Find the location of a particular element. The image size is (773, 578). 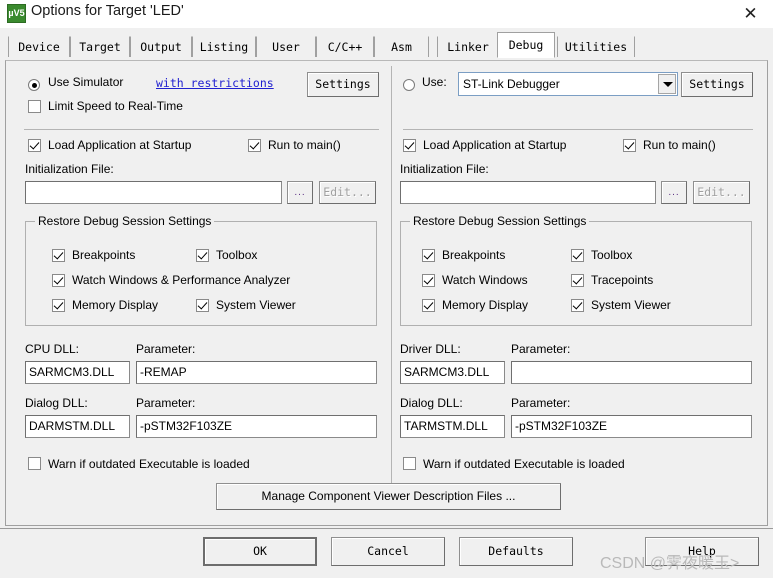

tab-listing: Listing is located at coordinates (224, 46).